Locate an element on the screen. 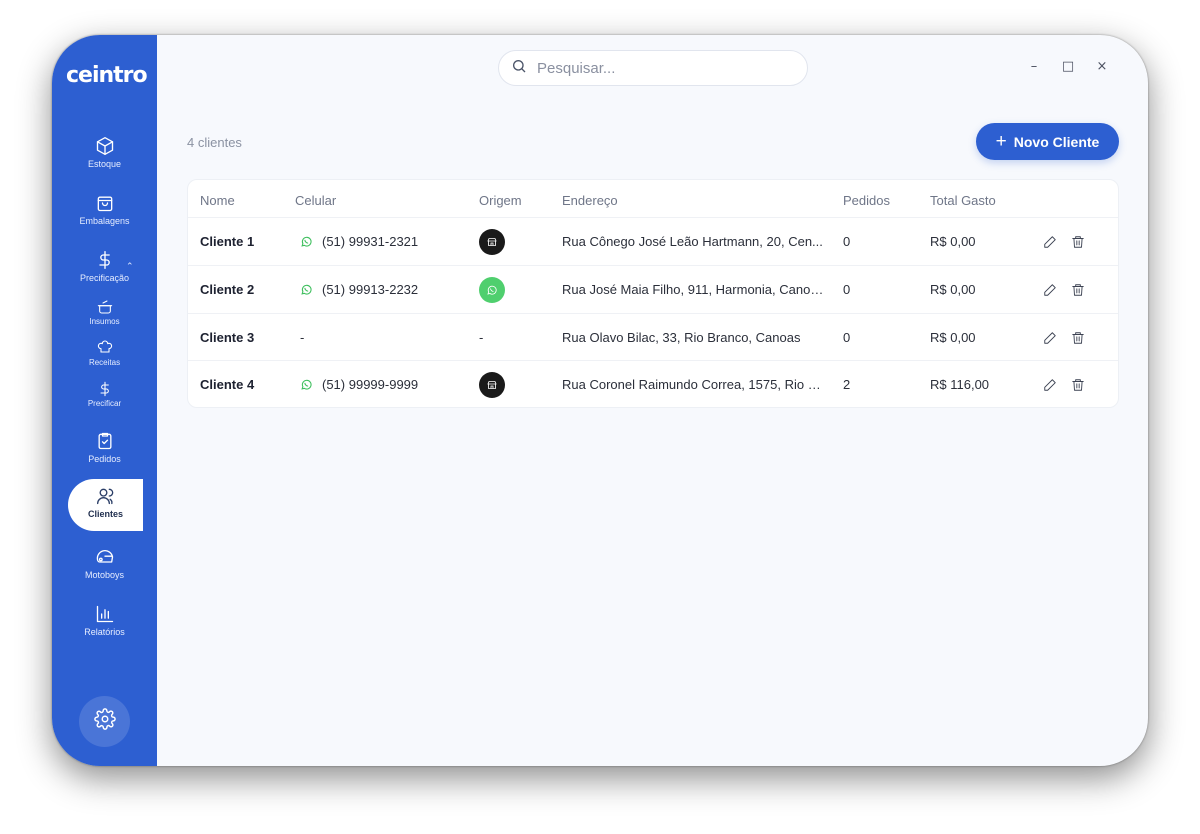 This screenshot has height=834, width=1200. client-phone: (51) 99931-2321 is located at coordinates (370, 241).